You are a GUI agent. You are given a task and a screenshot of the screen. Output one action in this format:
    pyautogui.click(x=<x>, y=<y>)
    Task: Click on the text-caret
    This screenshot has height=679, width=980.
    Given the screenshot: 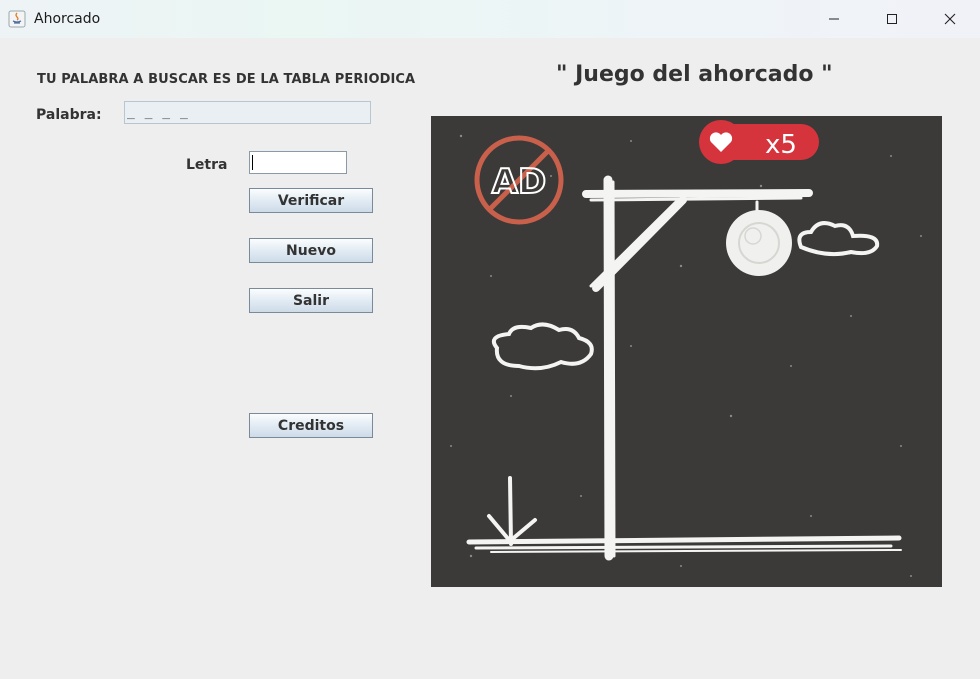 What is the action you would take?
    pyautogui.click(x=252, y=162)
    